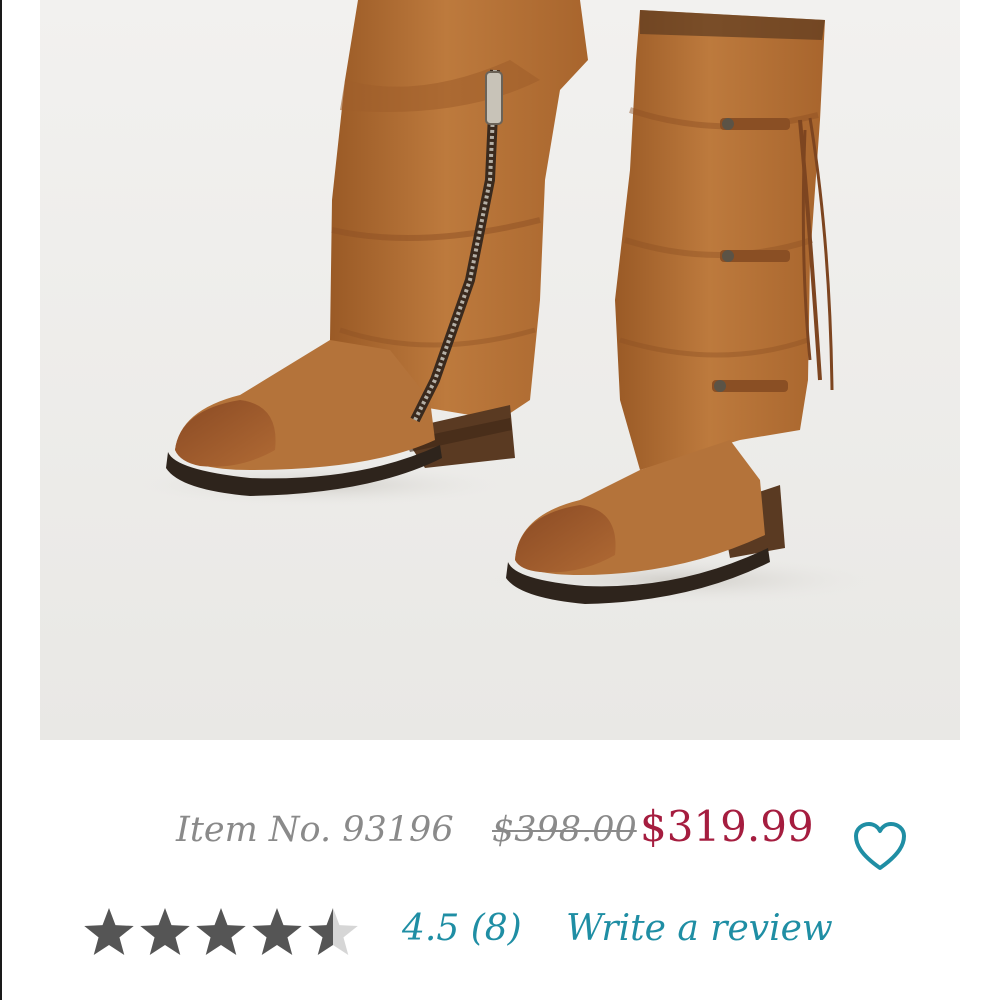 The image size is (1000, 1000). What do you see at coordinates (880, 847) in the screenshot?
I see `wishlist-heart-icon` at bounding box center [880, 847].